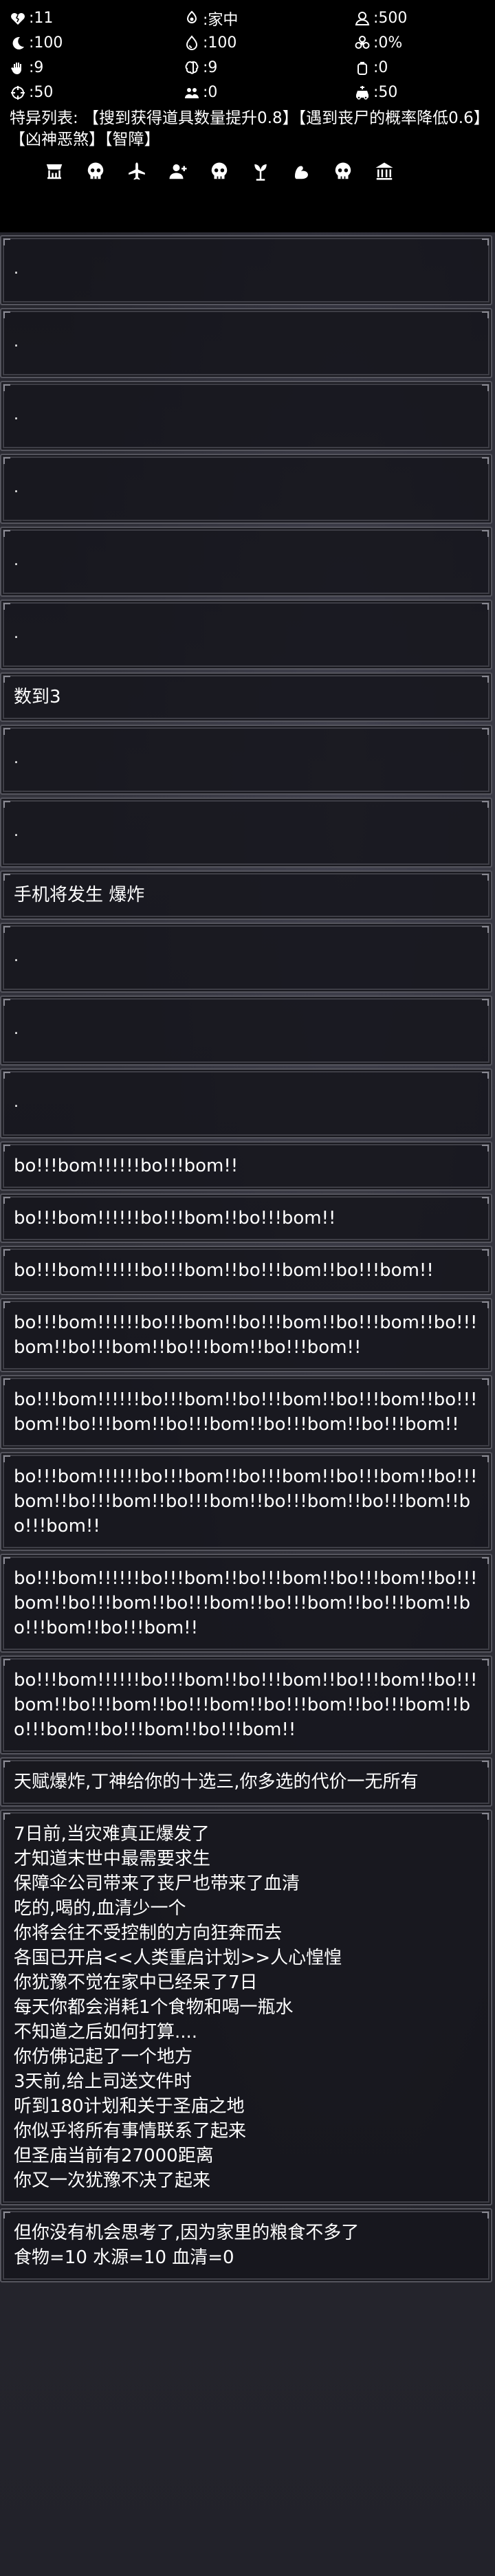 This screenshot has width=495, height=2576. Describe the element at coordinates (246, 1166) in the screenshot. I see `log-entry: bo!!!bom!!!!!!bo!!!bom!!` at that location.